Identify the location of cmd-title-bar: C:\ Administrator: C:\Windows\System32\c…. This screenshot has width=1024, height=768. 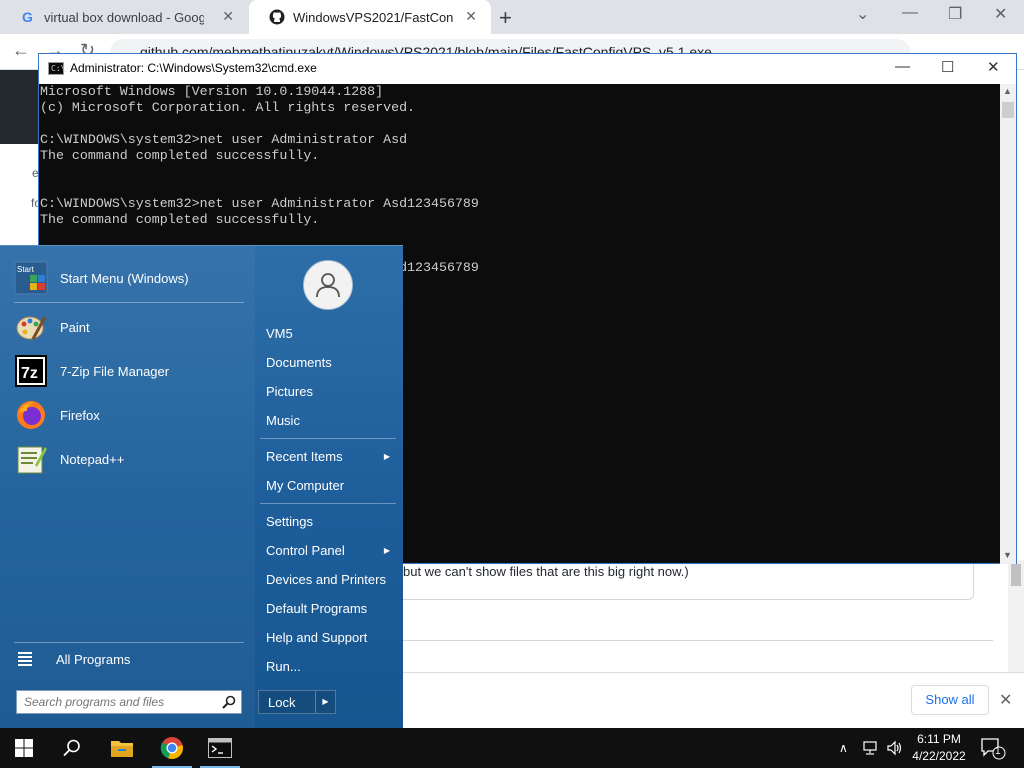
(527, 69).